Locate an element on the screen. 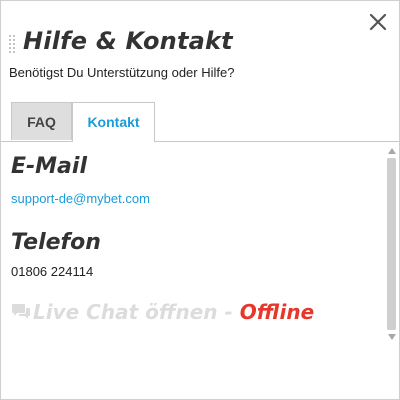  phone-heading: Telefon is located at coordinates (56, 242).